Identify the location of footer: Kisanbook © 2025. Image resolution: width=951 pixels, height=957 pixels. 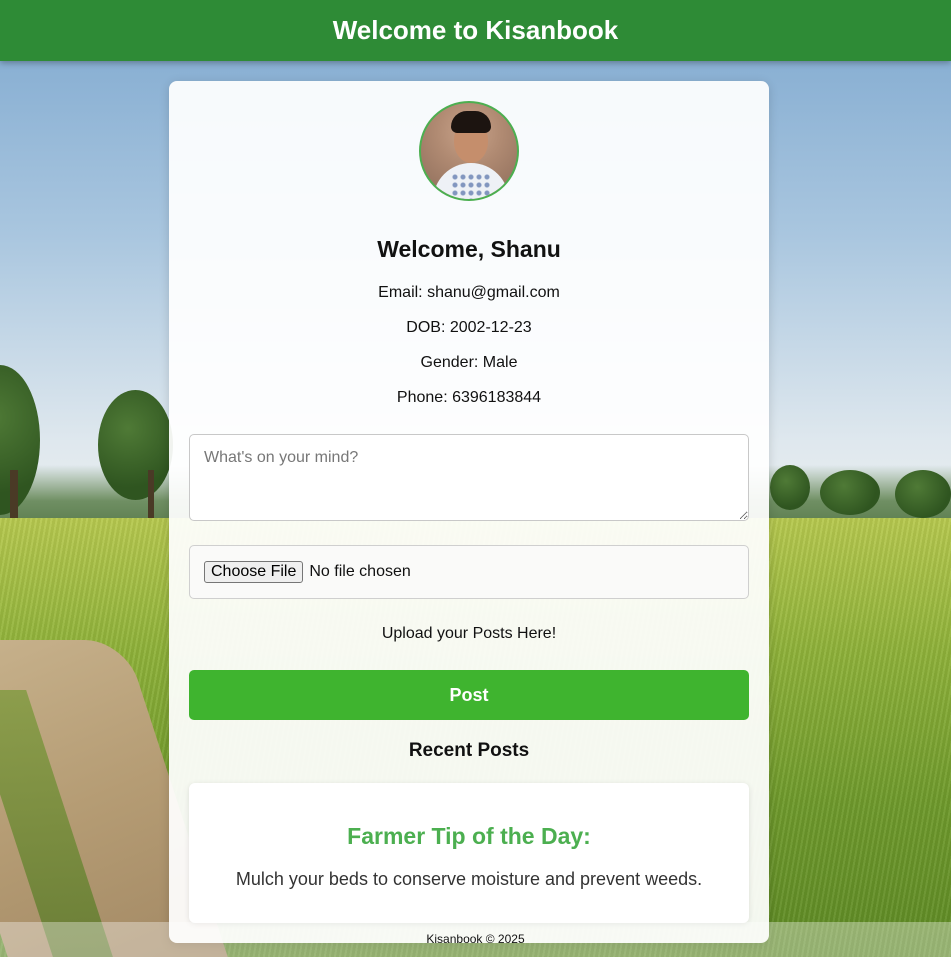
(475, 939).